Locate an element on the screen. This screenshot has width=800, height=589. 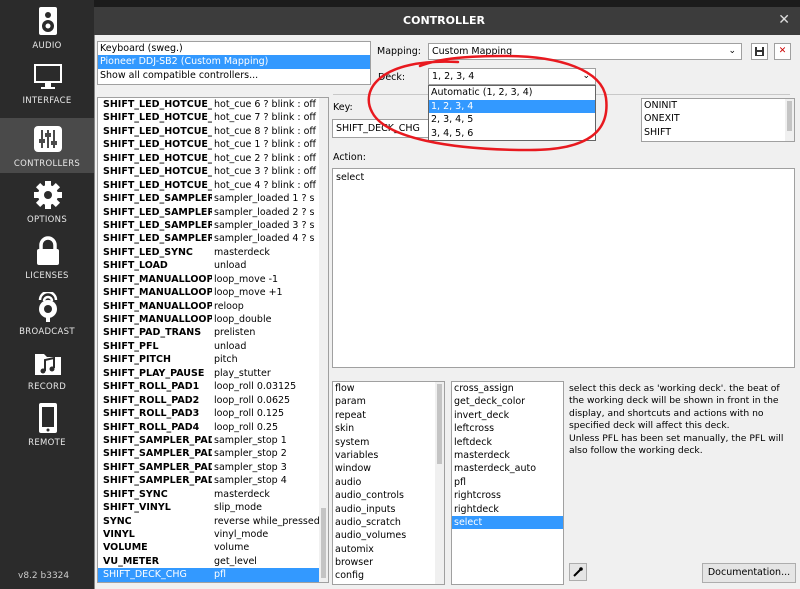
table-row: SHIFT_ROLL_PAD4 loop_roll 0.25 is located at coordinates (213, 427).